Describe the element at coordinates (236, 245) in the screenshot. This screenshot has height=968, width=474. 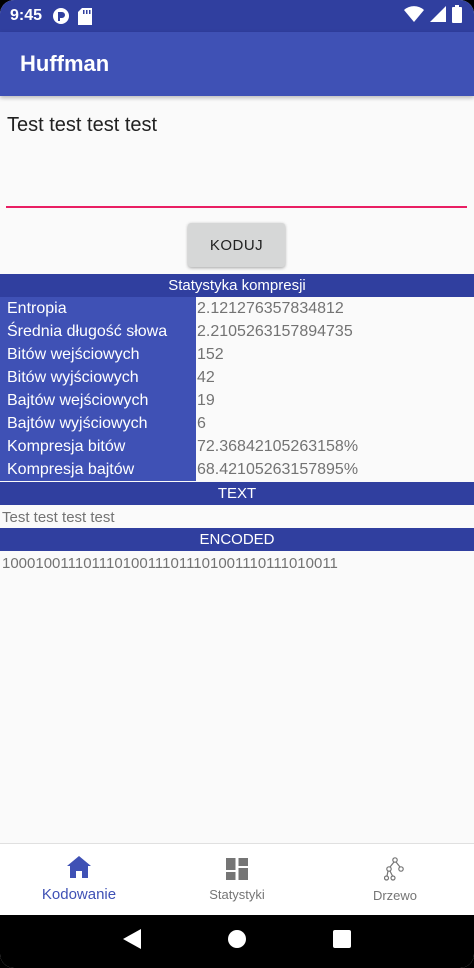
I see `encode-button: KODUJ` at that location.